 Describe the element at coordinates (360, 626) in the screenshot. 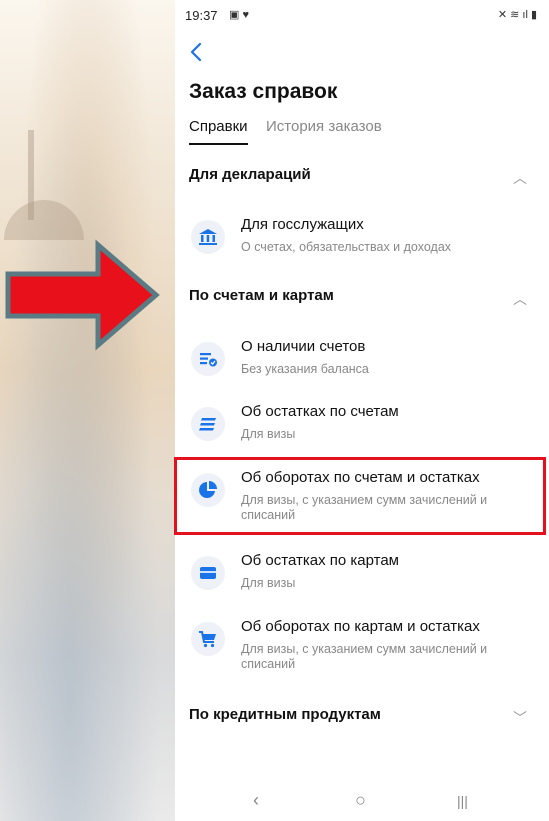

I see `item-title: Об оборотах по картам и остатках` at that location.